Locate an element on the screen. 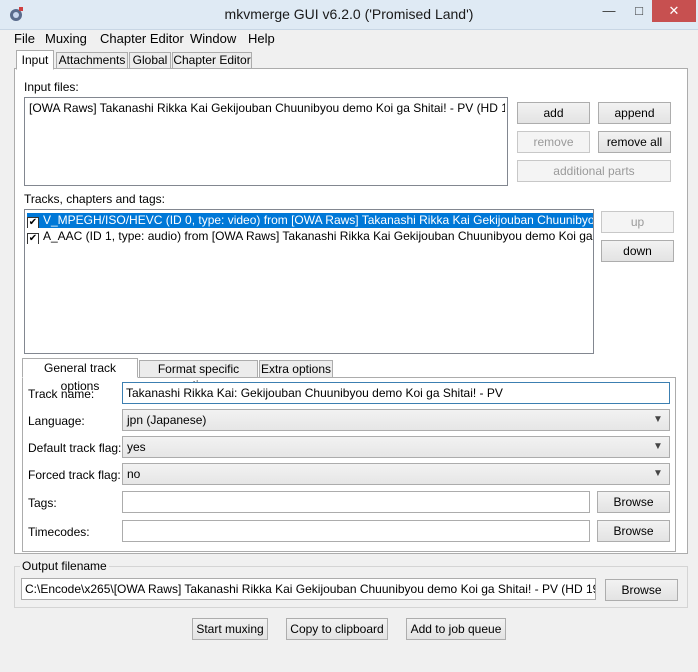 Image resolution: width=698 pixels, height=672 pixels. remove-button: remove is located at coordinates (553, 142).